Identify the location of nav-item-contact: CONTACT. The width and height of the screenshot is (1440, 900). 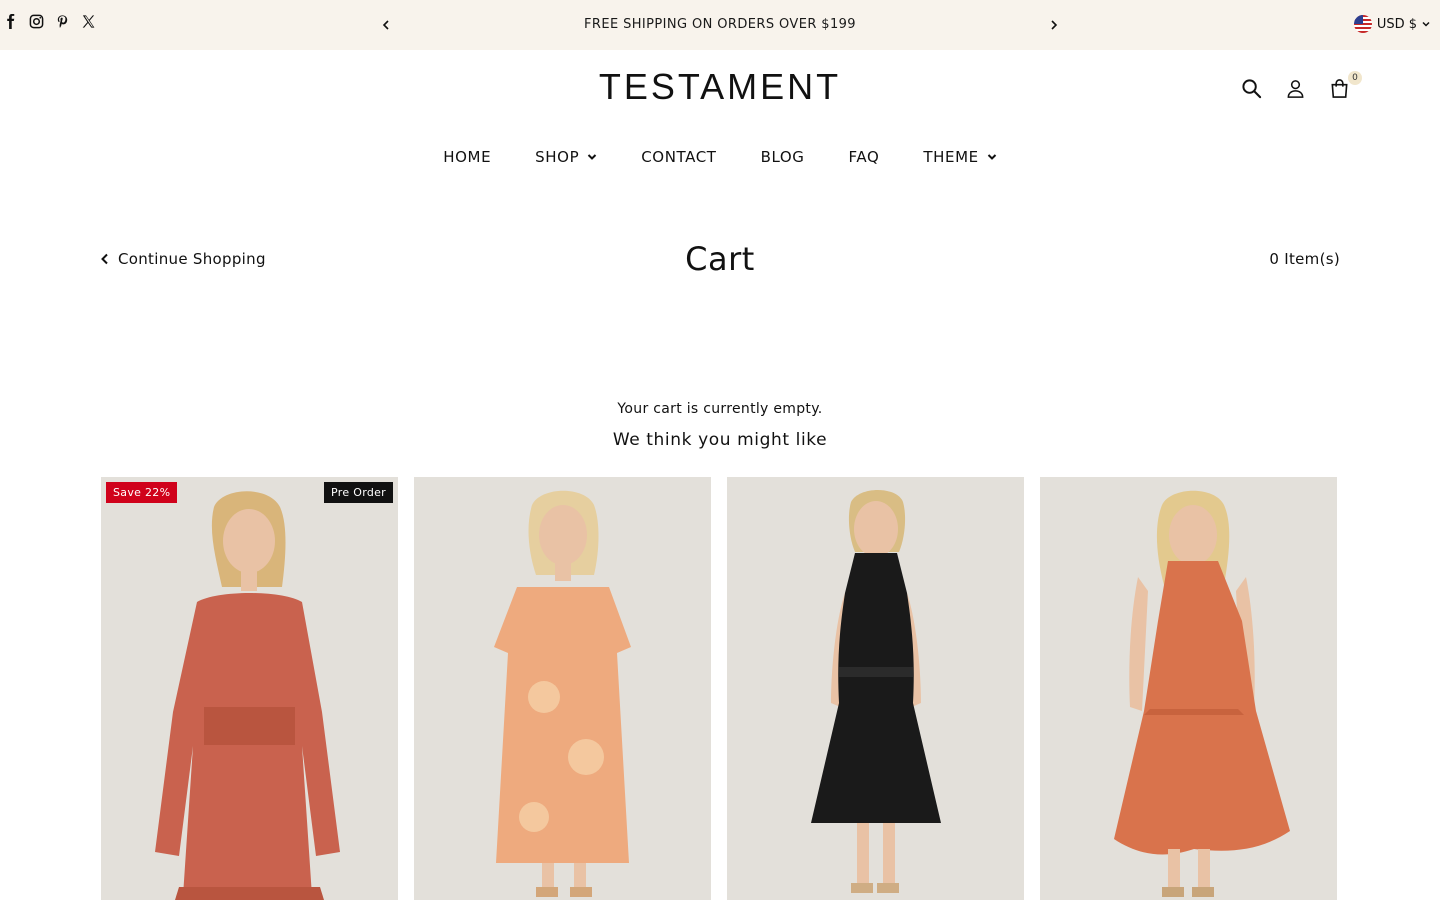
(678, 157).